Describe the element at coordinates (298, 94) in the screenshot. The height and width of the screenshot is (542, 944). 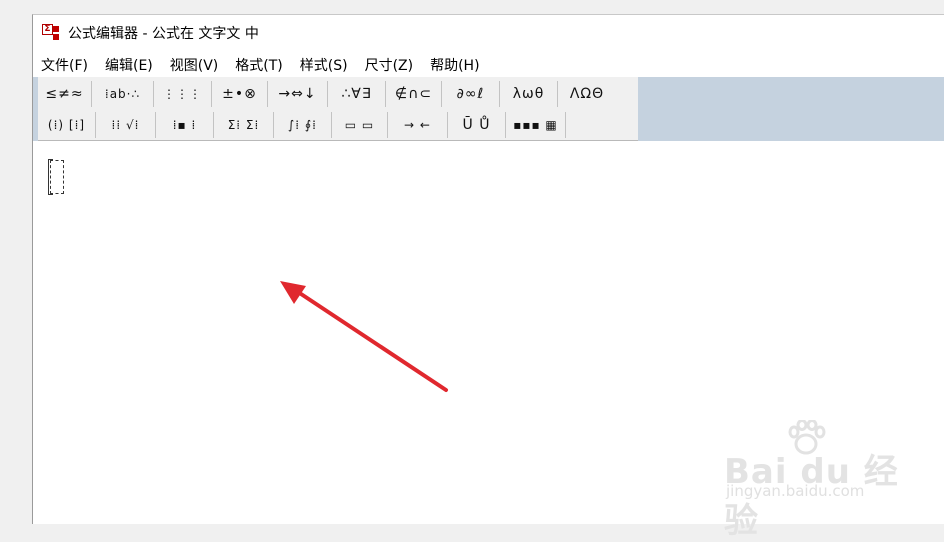
I see `arrow-symbols-icon: →⇔↓` at that location.